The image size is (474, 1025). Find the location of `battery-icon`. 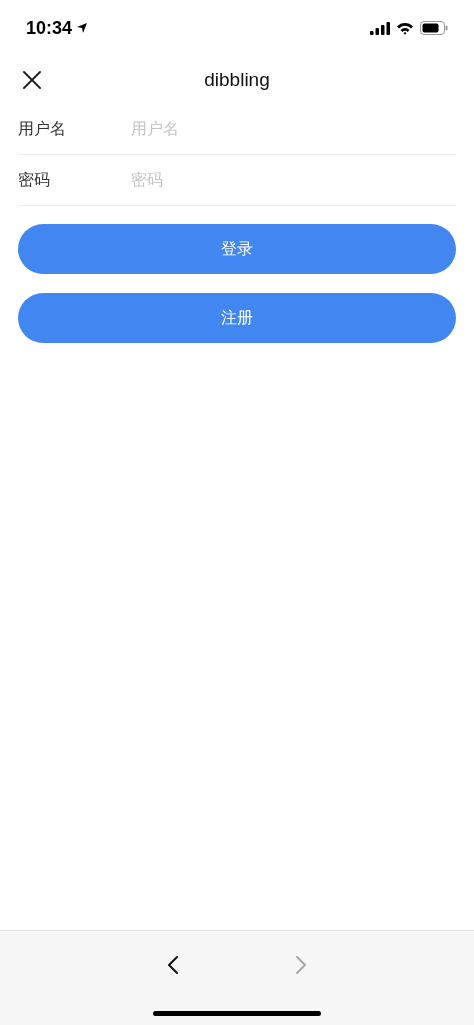

battery-icon is located at coordinates (434, 28).